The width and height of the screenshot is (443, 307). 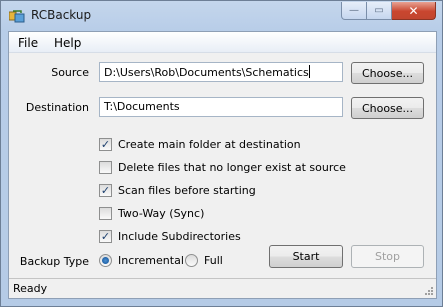 I want to click on stop-label: Stop, so click(x=387, y=256).